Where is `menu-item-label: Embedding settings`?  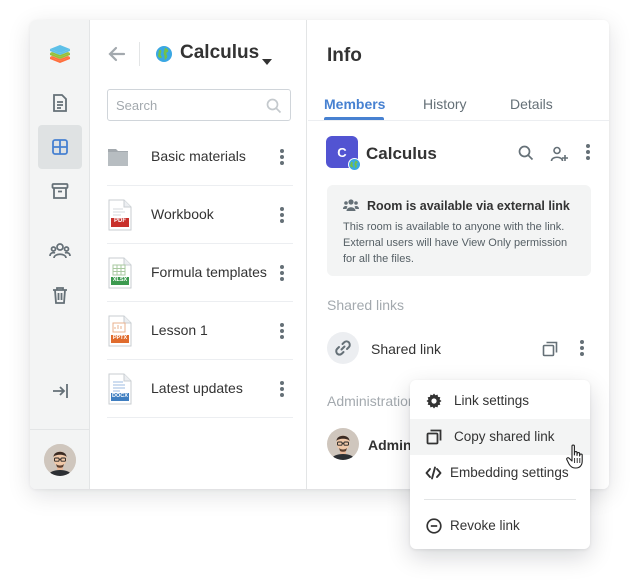
menu-item-label: Embedding settings is located at coordinates (509, 472).